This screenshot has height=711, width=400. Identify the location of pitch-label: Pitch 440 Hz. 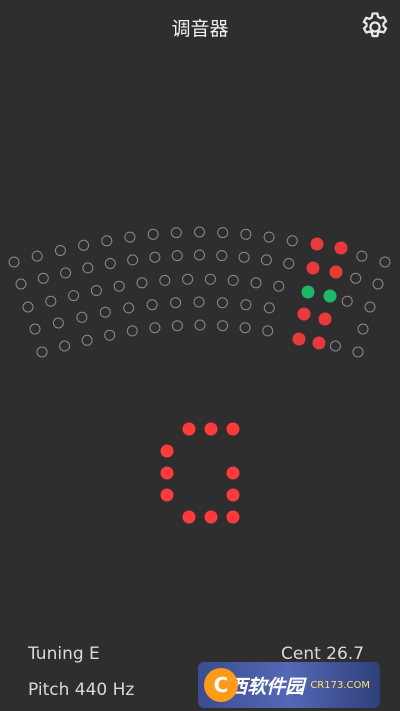
(81, 690).